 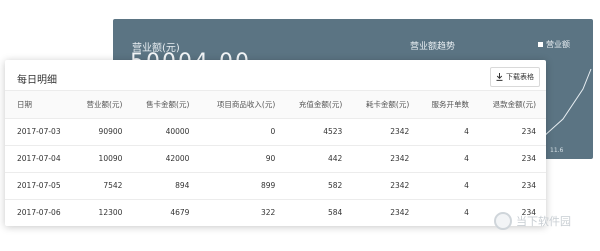 What do you see at coordinates (433, 47) in the screenshot?
I see `revenue-trend-title: 营业额趋势` at bounding box center [433, 47].